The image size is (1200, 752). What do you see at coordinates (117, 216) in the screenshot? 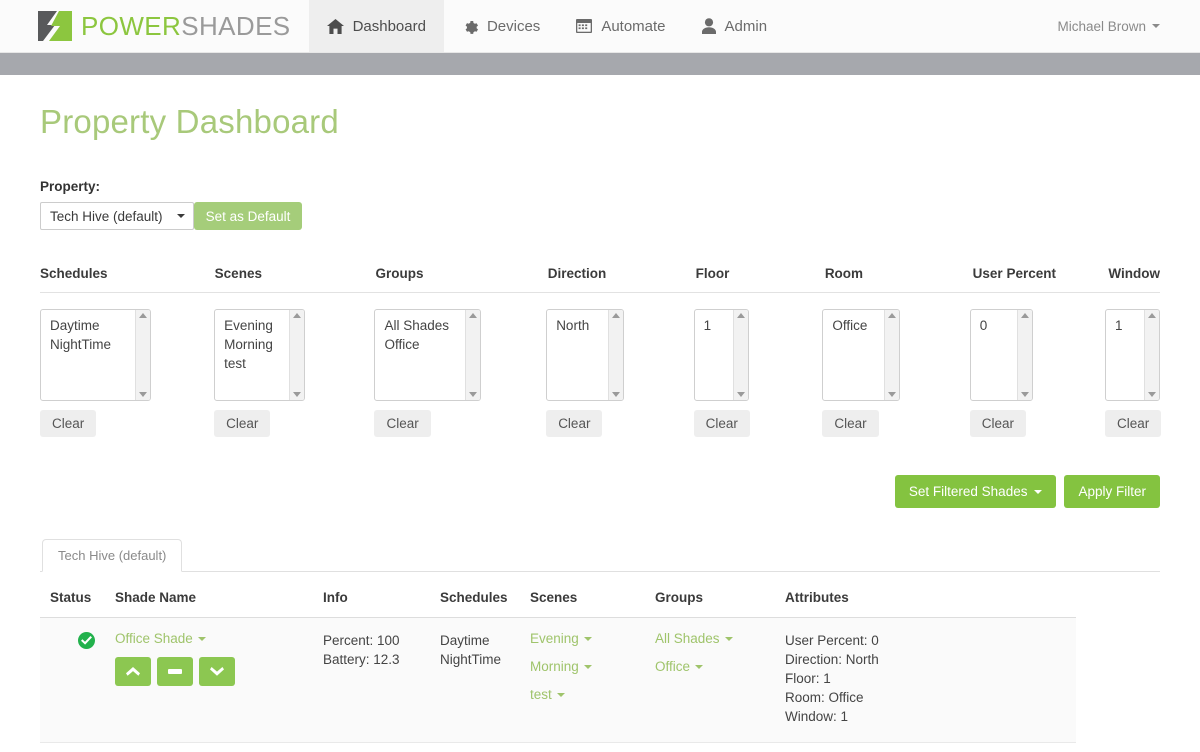
I see `property-select: Tech Hive (default)` at bounding box center [117, 216].